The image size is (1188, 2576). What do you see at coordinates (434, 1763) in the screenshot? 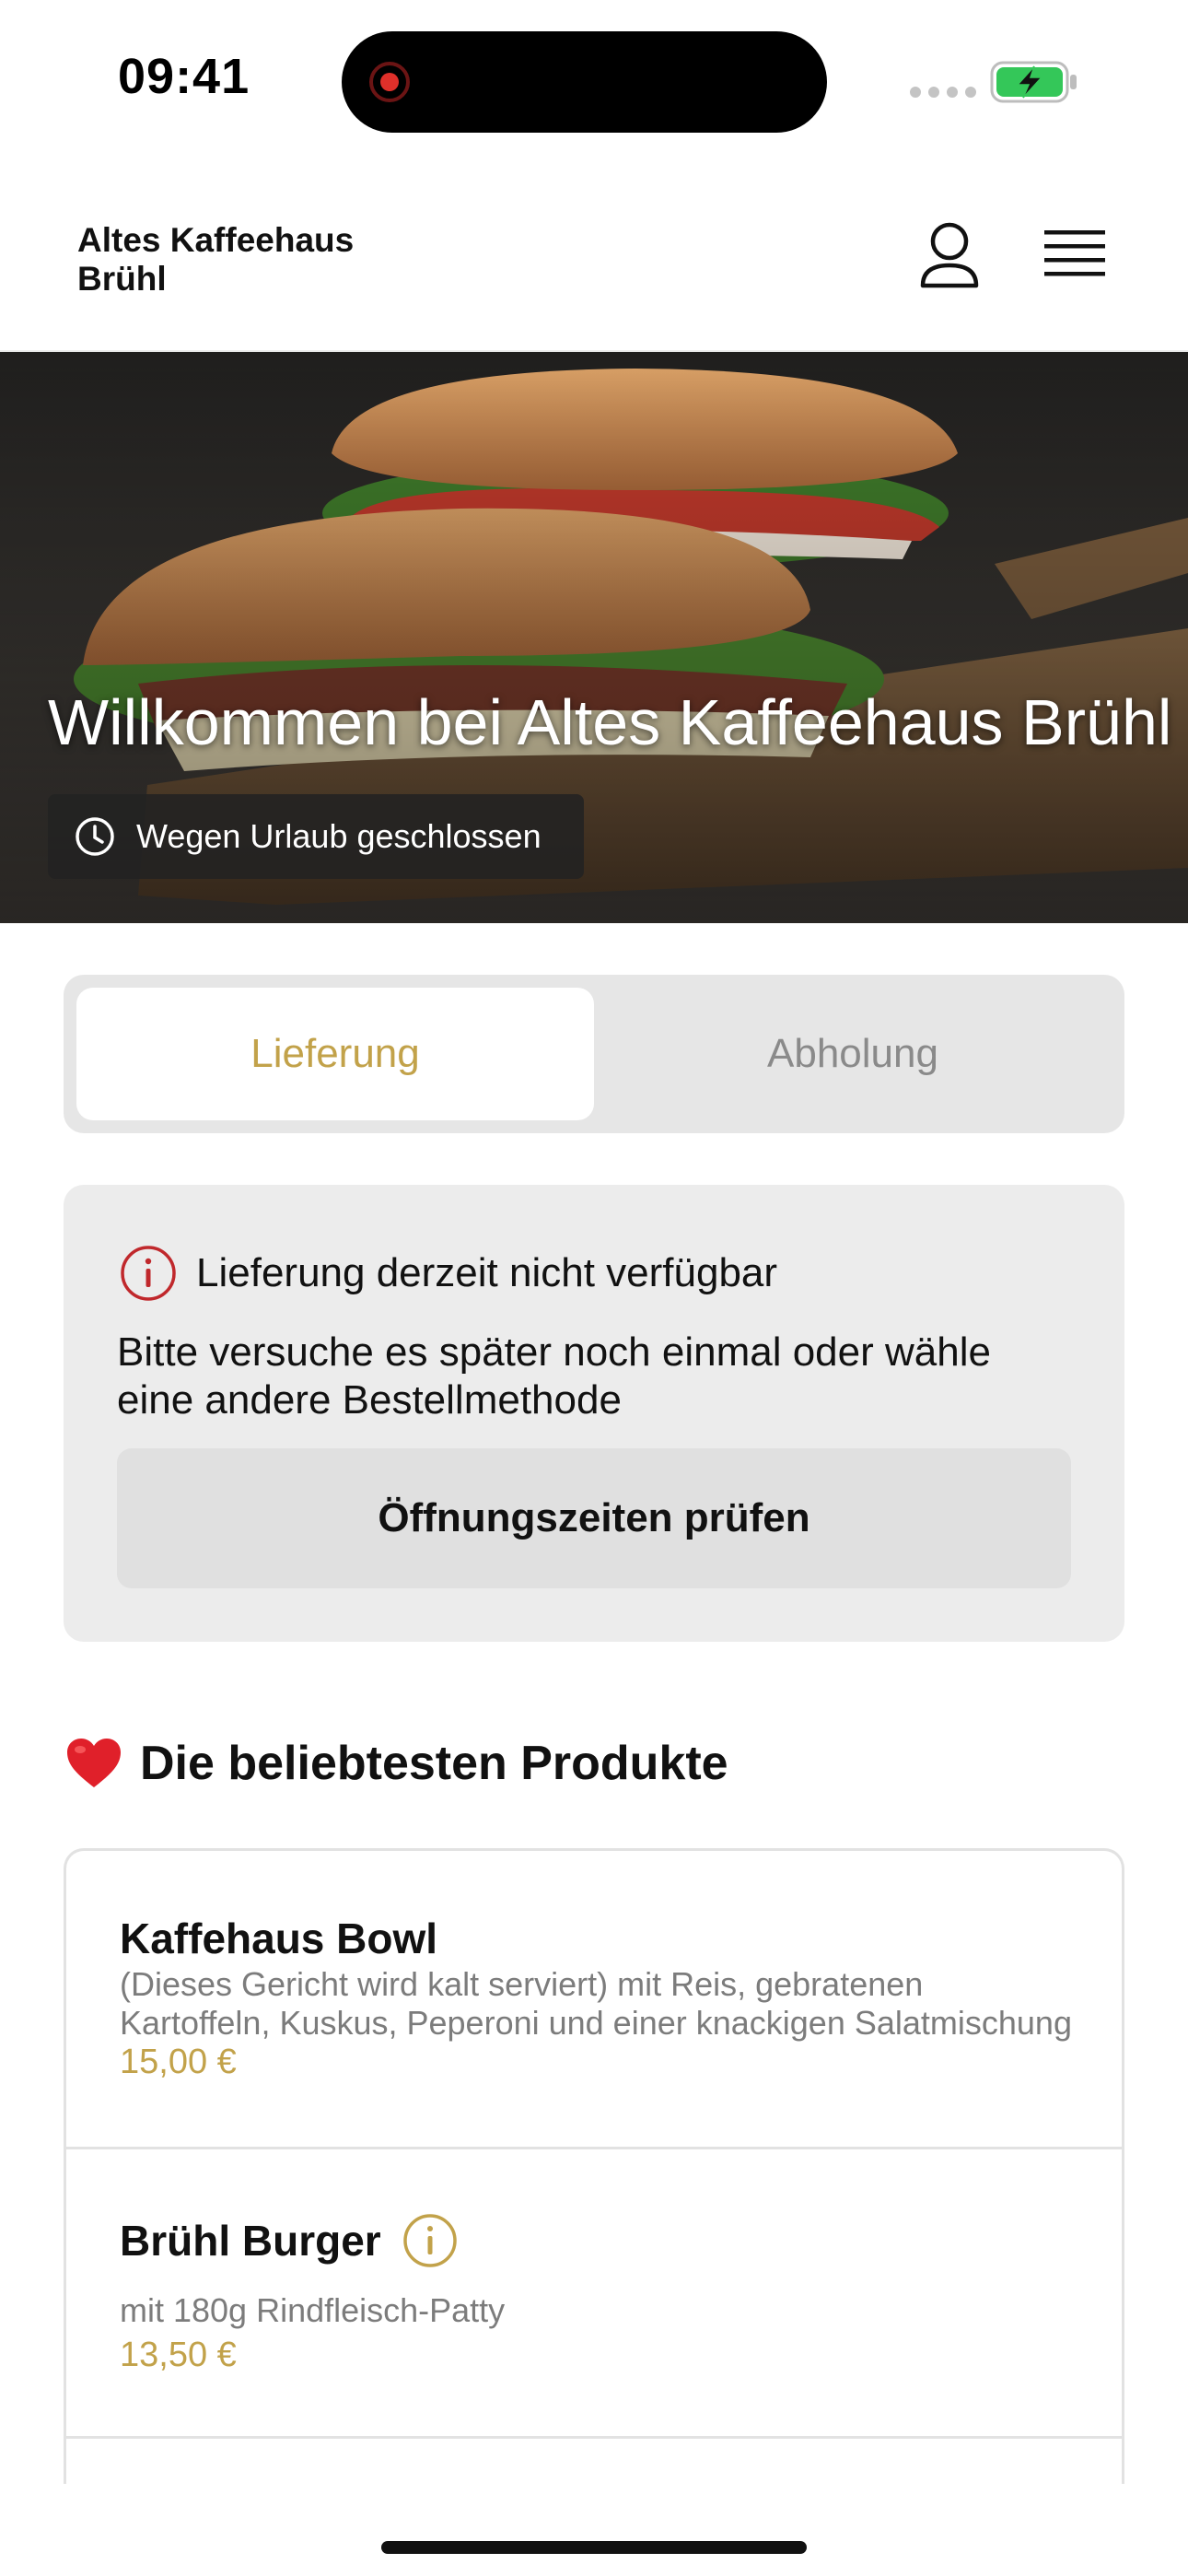
I see `popular-products-title: Die beliebtesten Produkte` at bounding box center [434, 1763].